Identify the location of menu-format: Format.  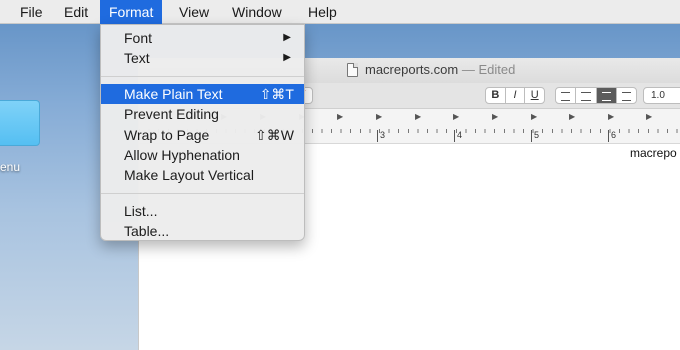
(131, 12).